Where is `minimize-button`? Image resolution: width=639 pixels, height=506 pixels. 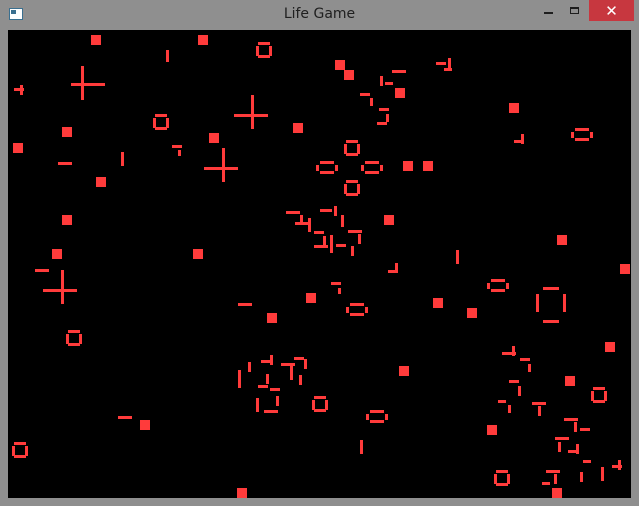 minimize-button is located at coordinates (548, 10).